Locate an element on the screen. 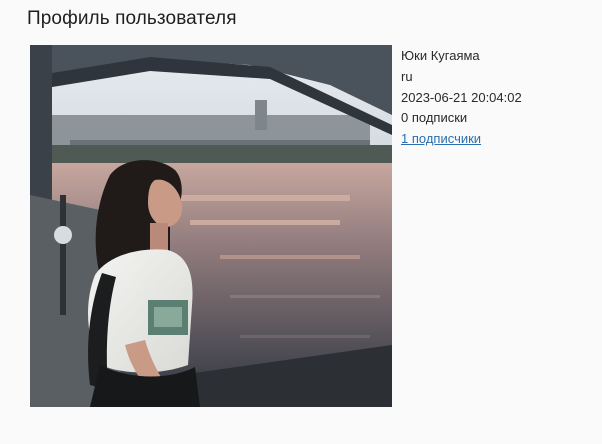 This screenshot has height=444, width=602. followers-link: 1 подписчики is located at coordinates (441, 138).